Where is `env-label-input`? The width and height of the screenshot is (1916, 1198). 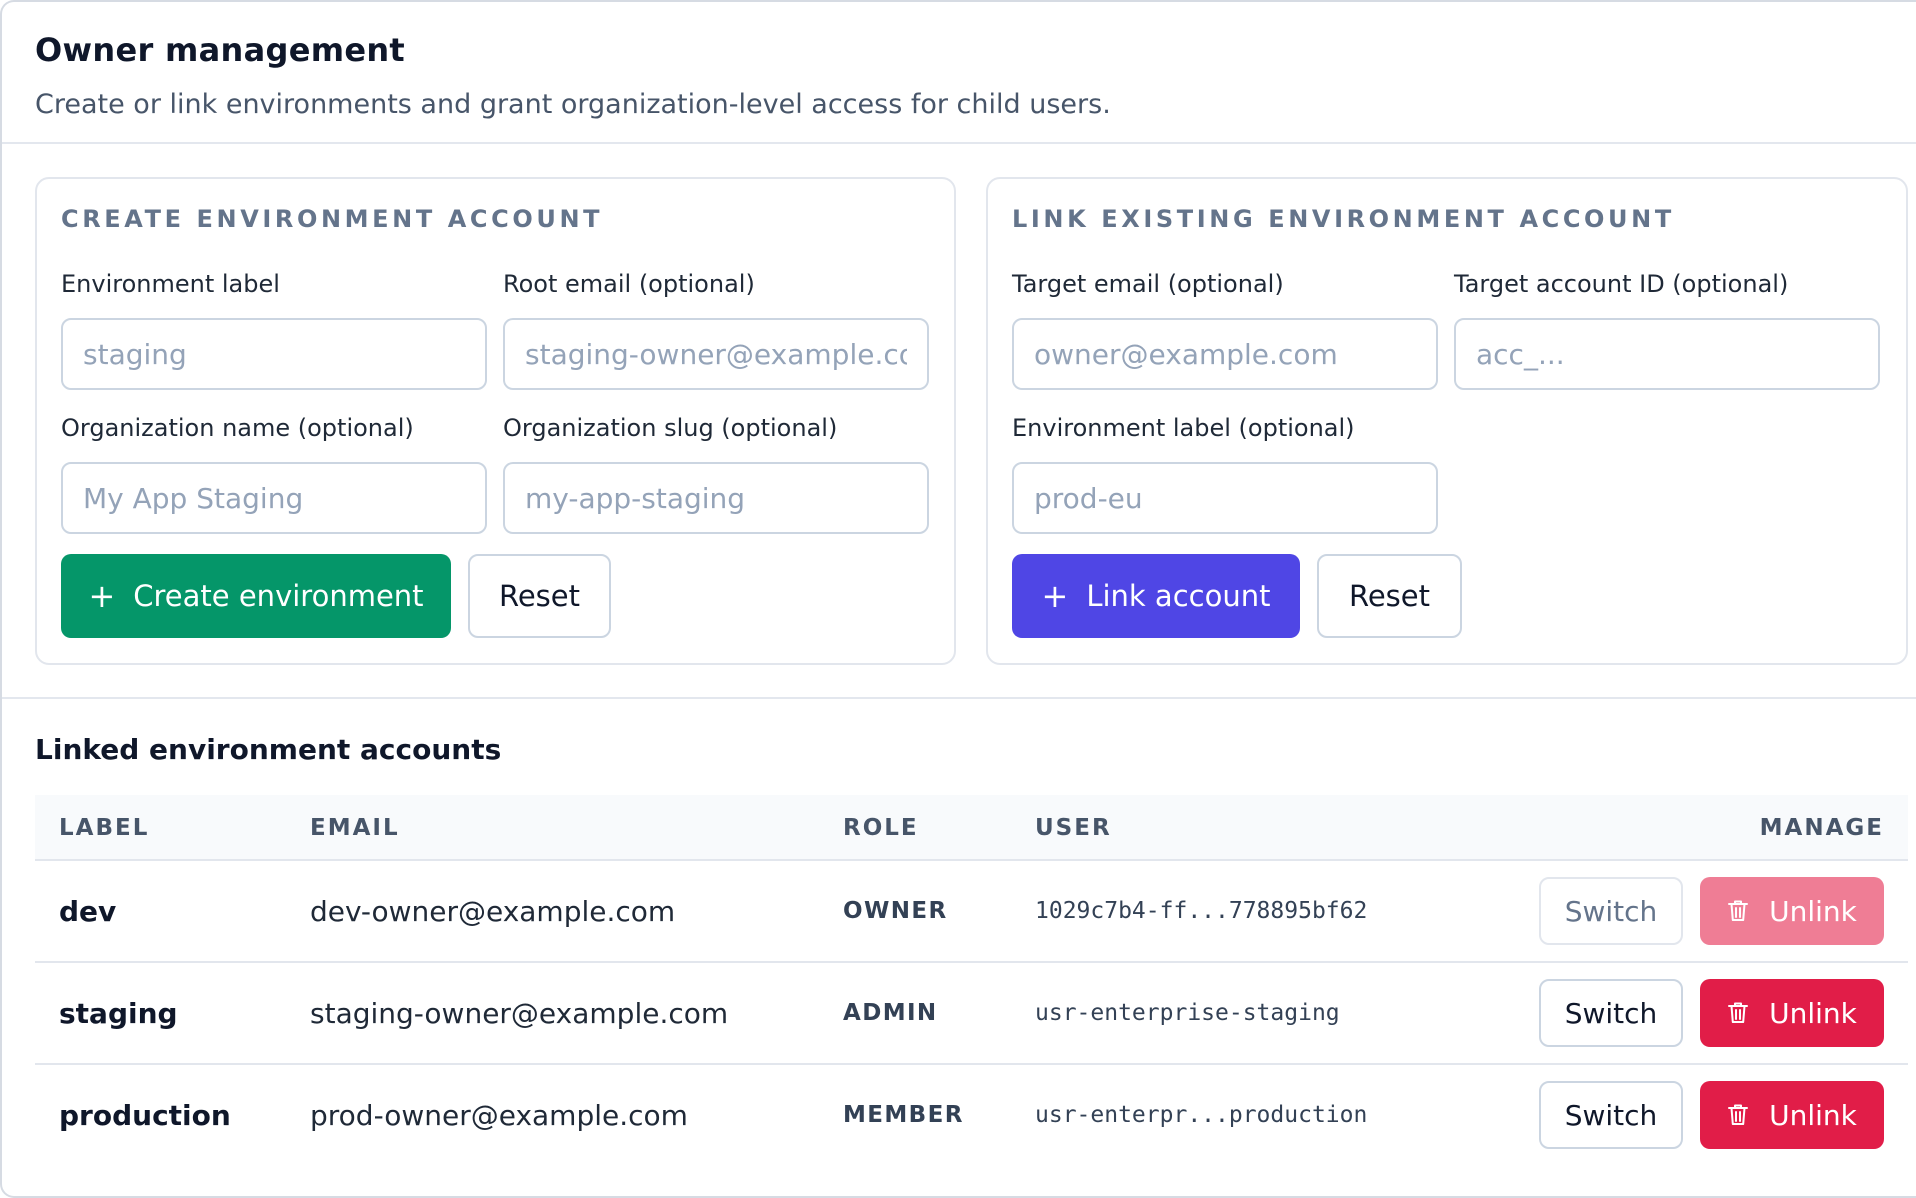 env-label-input is located at coordinates (274, 354).